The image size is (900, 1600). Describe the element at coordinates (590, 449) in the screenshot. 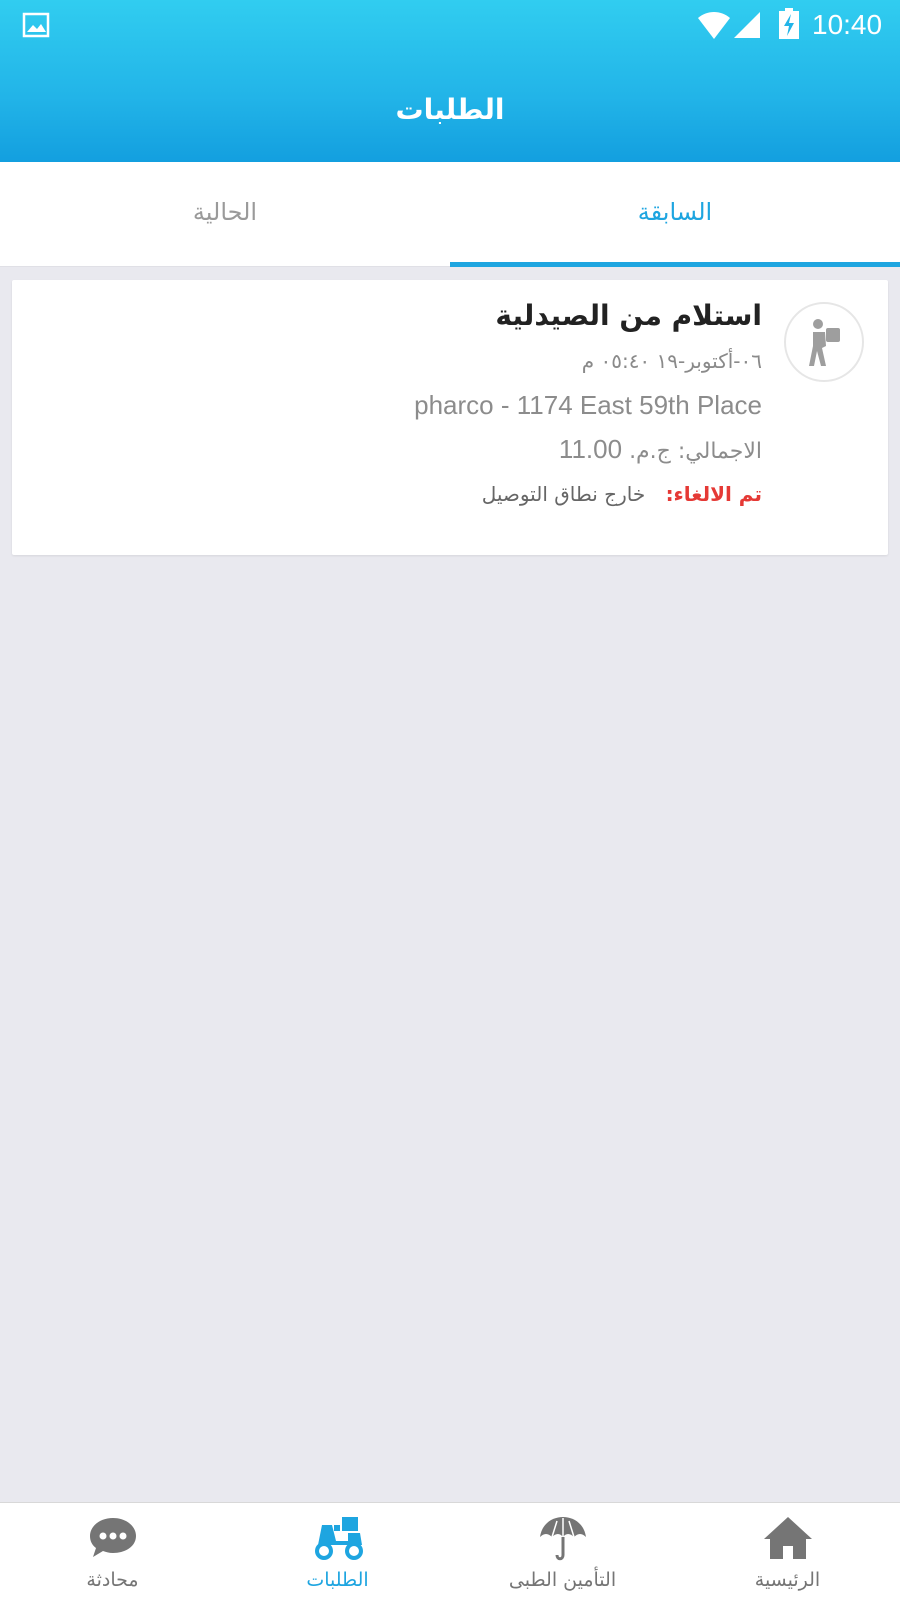

I see `order-total-amount: 11.00` at that location.